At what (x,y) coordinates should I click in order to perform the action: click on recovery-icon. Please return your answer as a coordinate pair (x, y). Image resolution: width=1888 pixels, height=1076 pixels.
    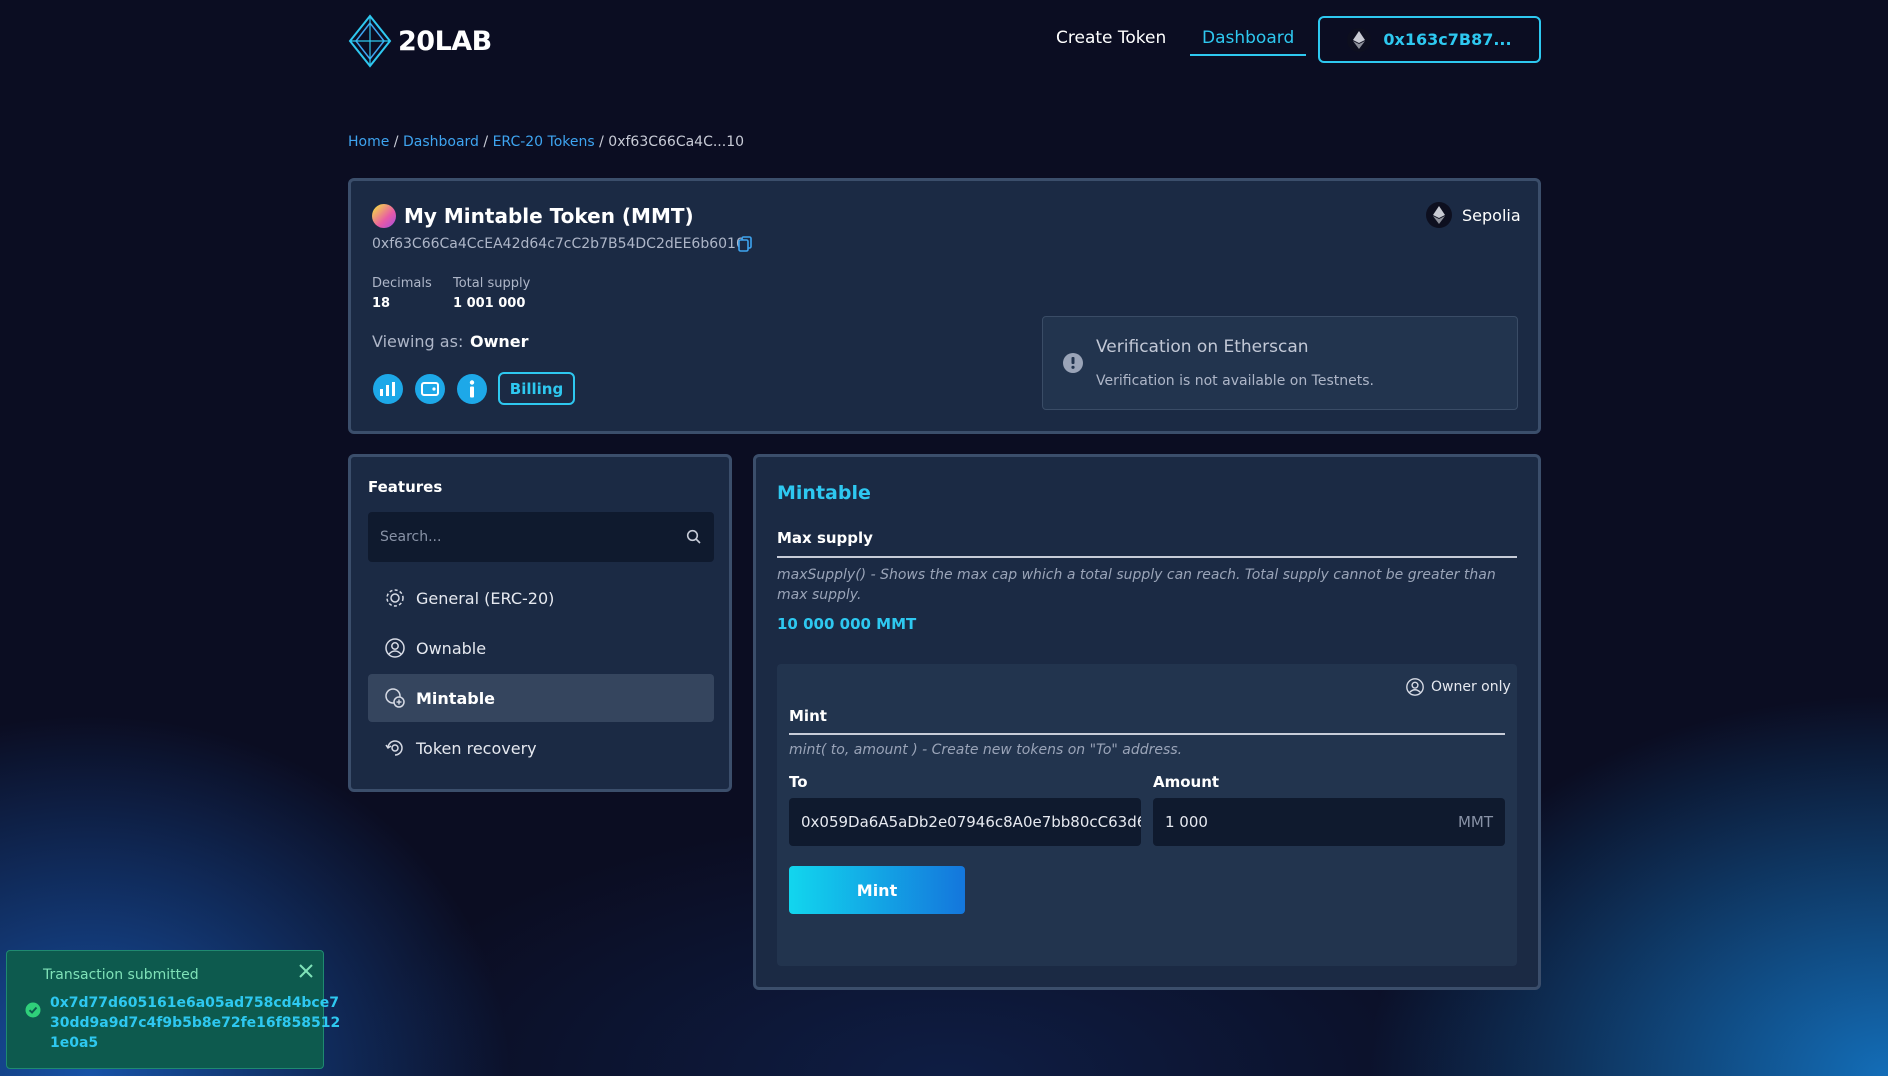
    Looking at the image, I should click on (394, 748).